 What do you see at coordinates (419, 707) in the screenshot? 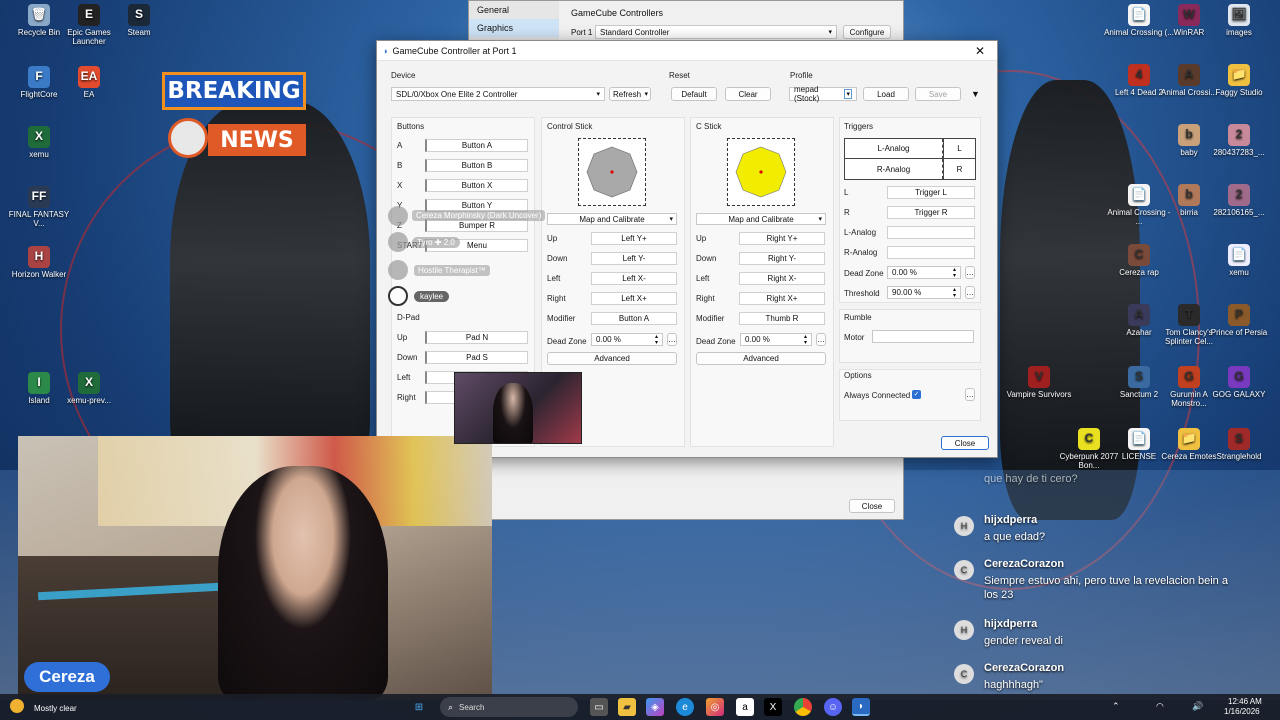
I see `windows-start-icon: ⊞` at bounding box center [419, 707].